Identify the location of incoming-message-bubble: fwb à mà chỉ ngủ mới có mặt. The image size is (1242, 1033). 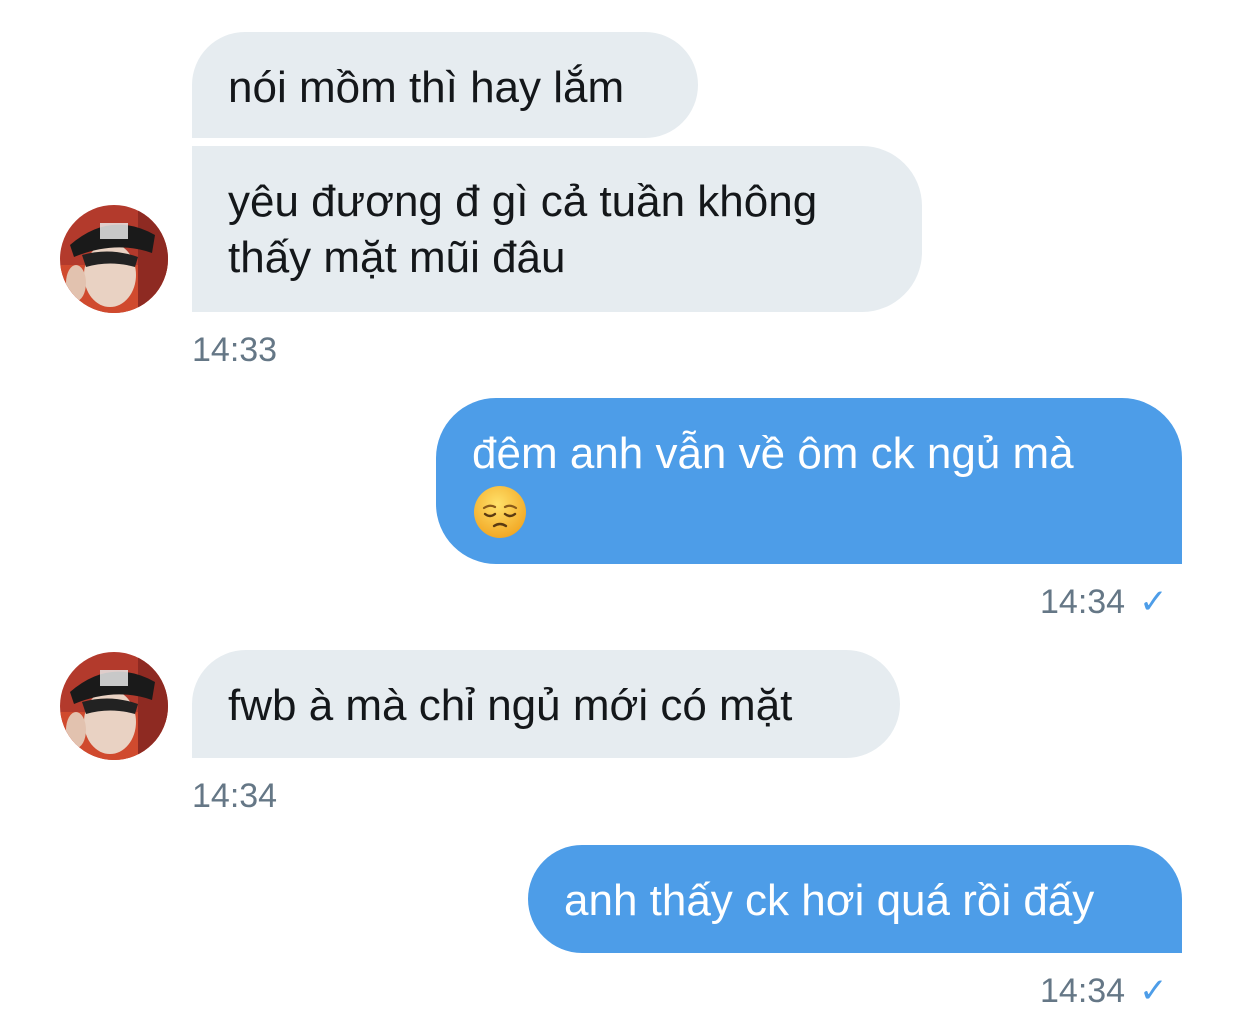
(546, 704).